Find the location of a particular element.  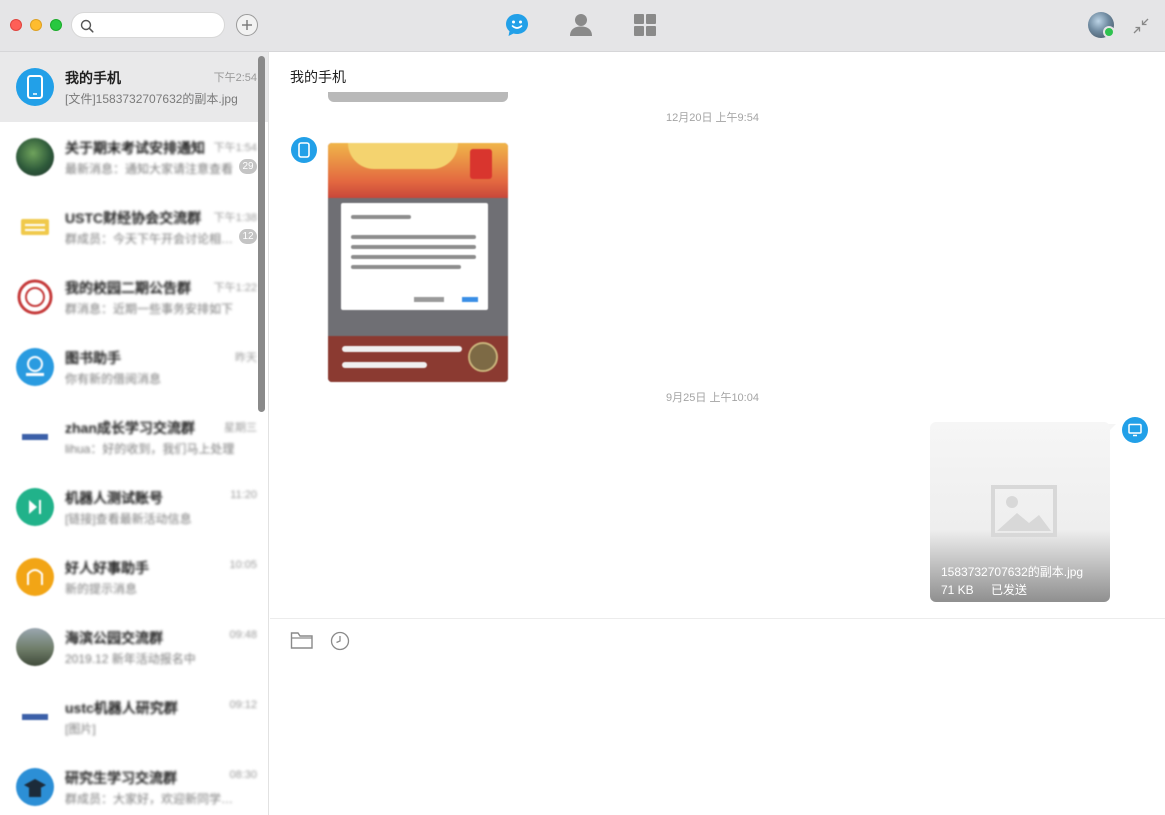

conversation-name: 好人好事助手 is located at coordinates (107, 568).